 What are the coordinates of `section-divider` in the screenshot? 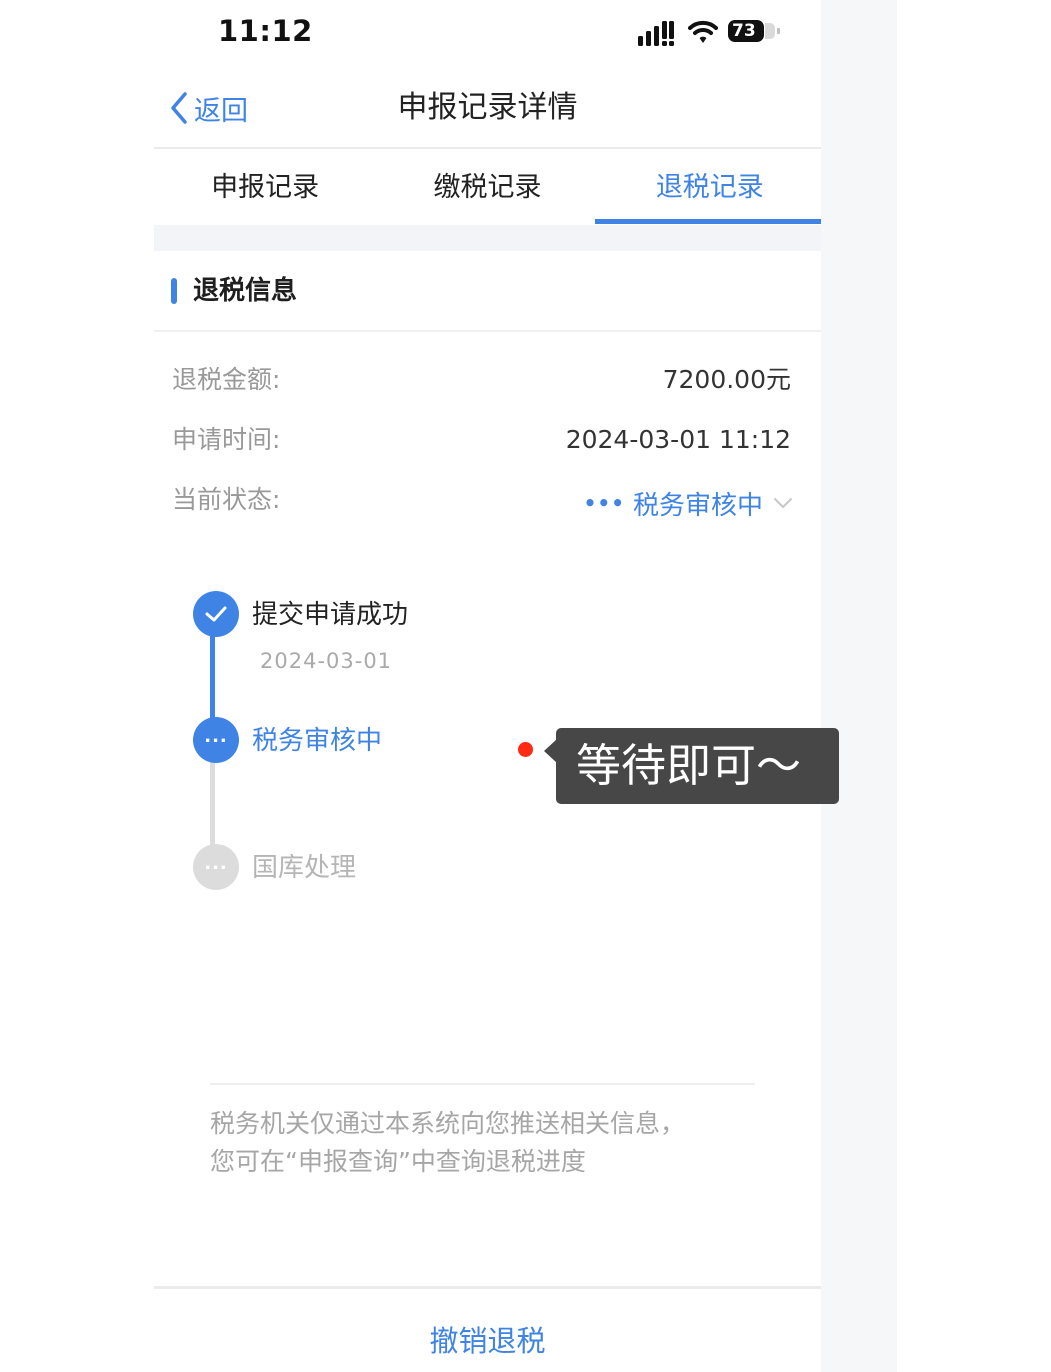 It's located at (487, 331).